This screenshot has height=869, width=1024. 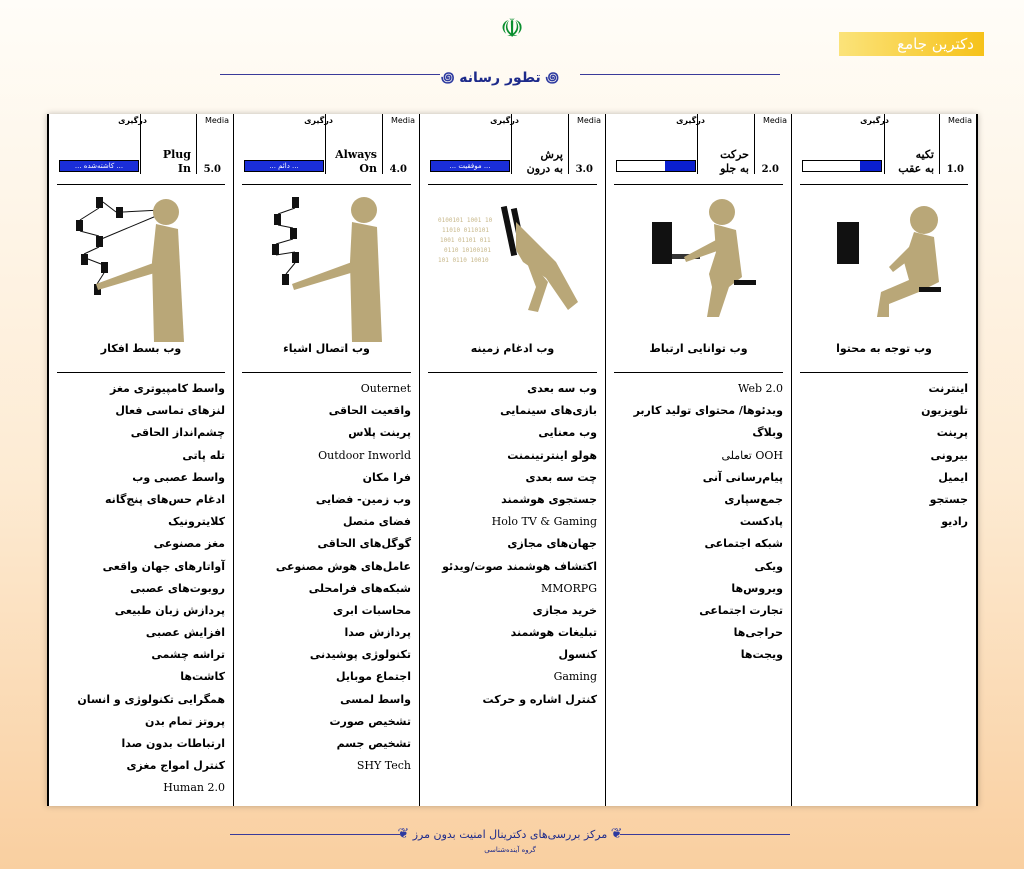 What do you see at coordinates (343, 566) in the screenshot?
I see `list-item: عامل‌های هوش مصنوعی` at bounding box center [343, 566].